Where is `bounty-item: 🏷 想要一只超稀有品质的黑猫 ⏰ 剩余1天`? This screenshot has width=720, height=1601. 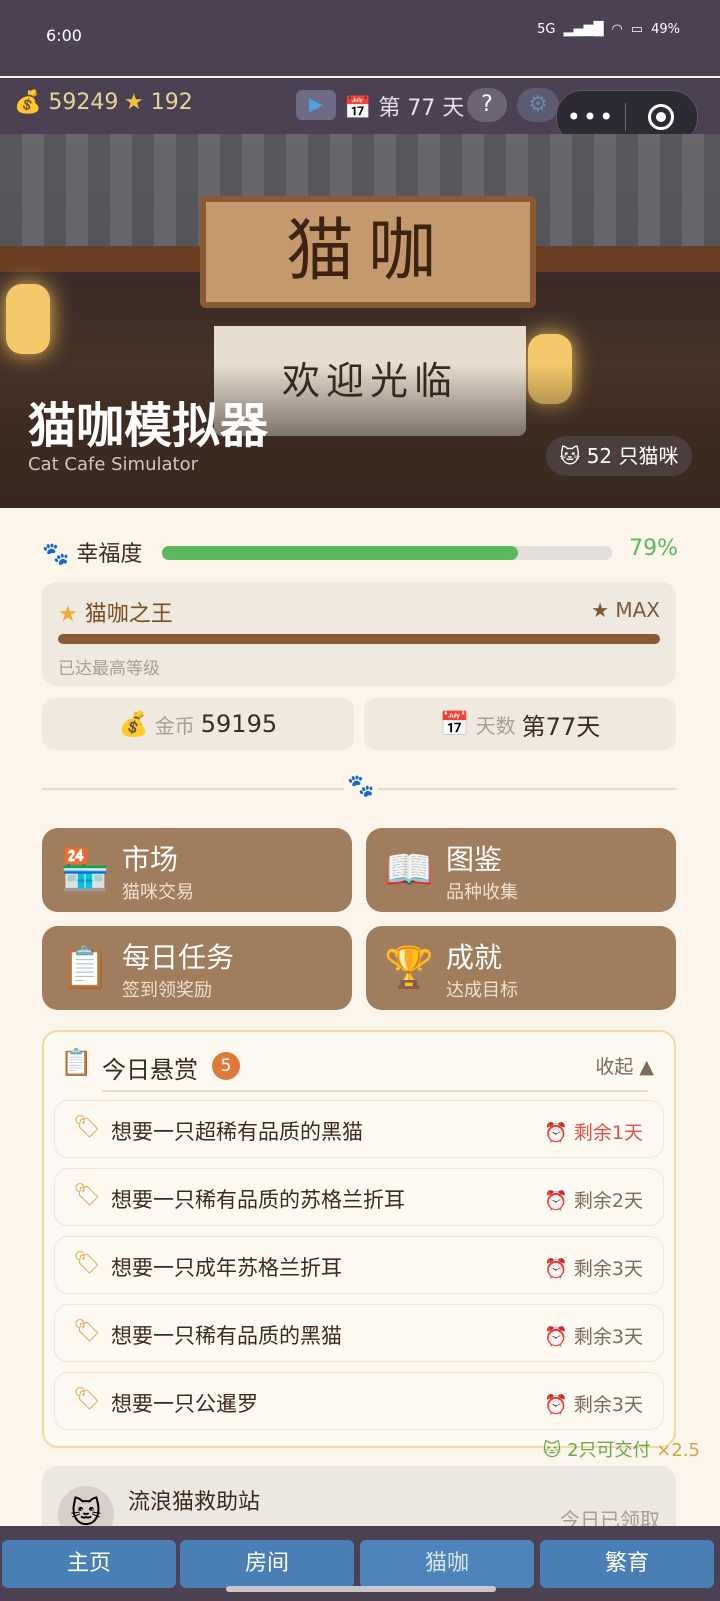 bounty-item: 🏷 想要一只超稀有品质的黑猫 ⏰ 剩余1天 is located at coordinates (359, 1129).